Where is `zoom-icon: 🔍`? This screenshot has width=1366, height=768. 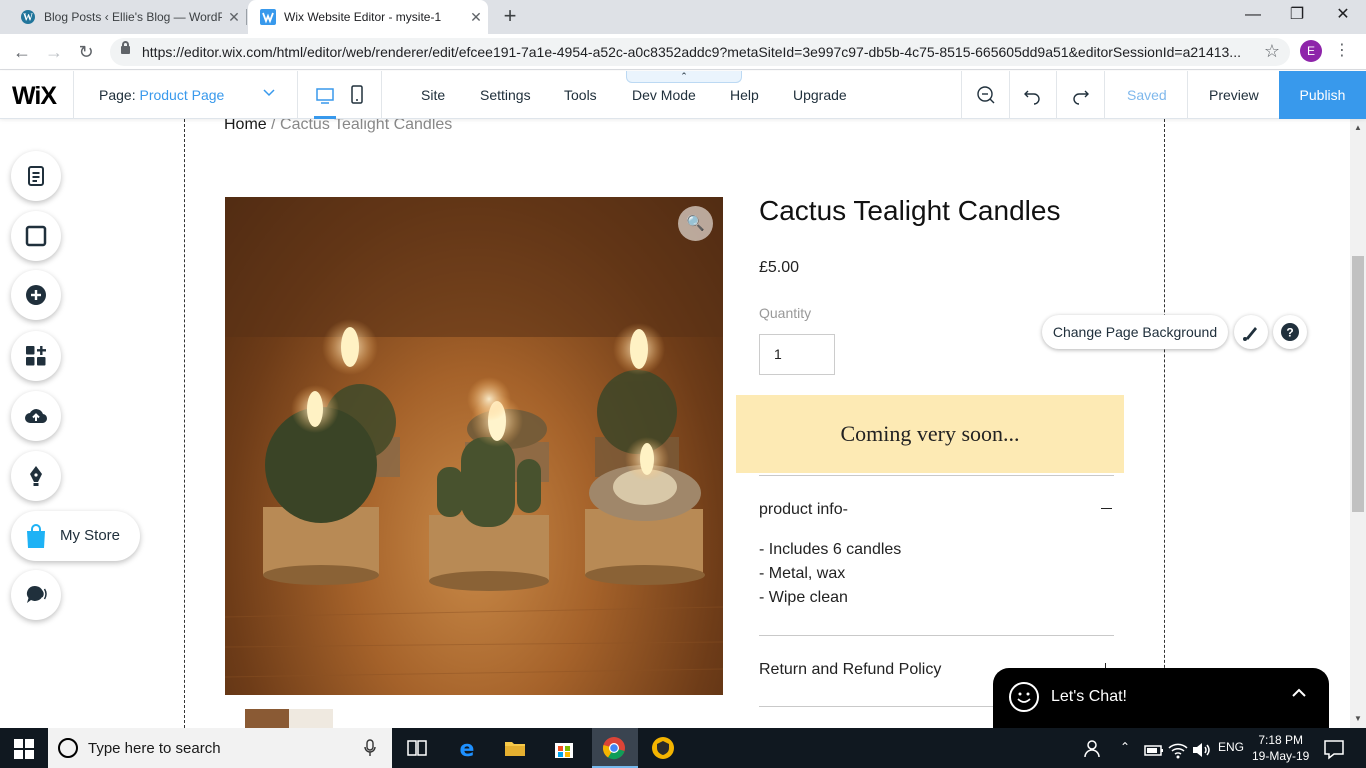
zoom-icon: 🔍 is located at coordinates (695, 223).